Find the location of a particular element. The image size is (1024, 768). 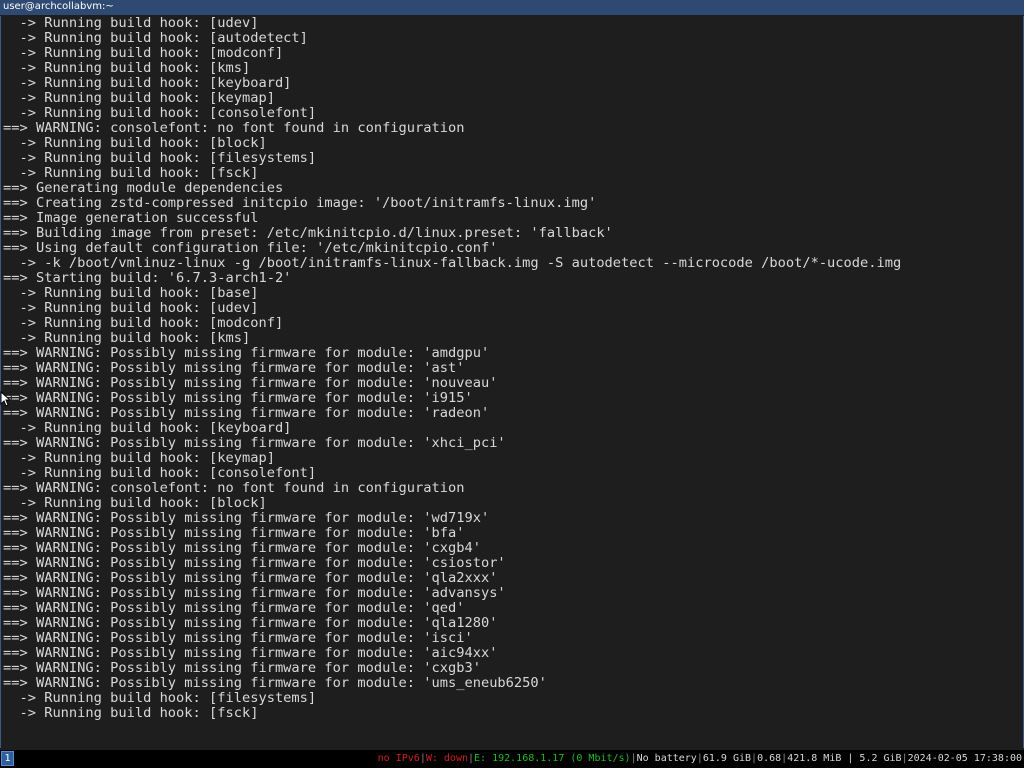

terminal-line: -> Running build hook: [autodetect] is located at coordinates (155, 38).